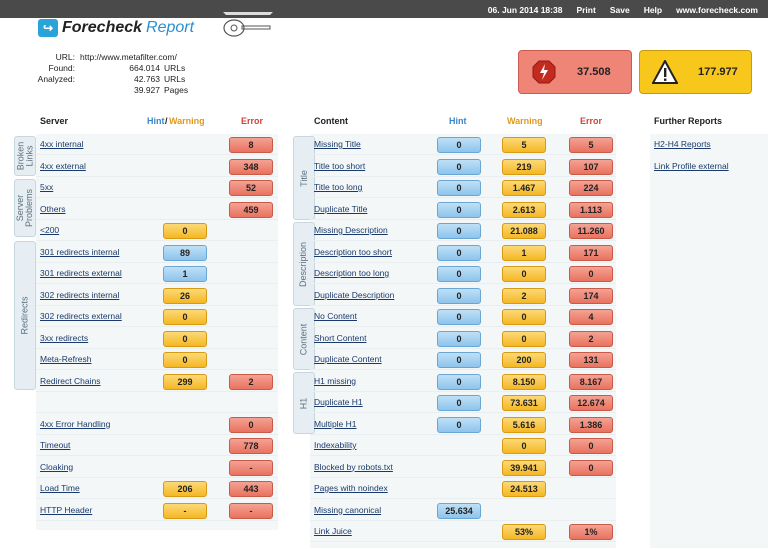 The height and width of the screenshot is (549, 768). Describe the element at coordinates (61, 144) in the screenshot. I see `server-row-label: 4xx internal` at that location.